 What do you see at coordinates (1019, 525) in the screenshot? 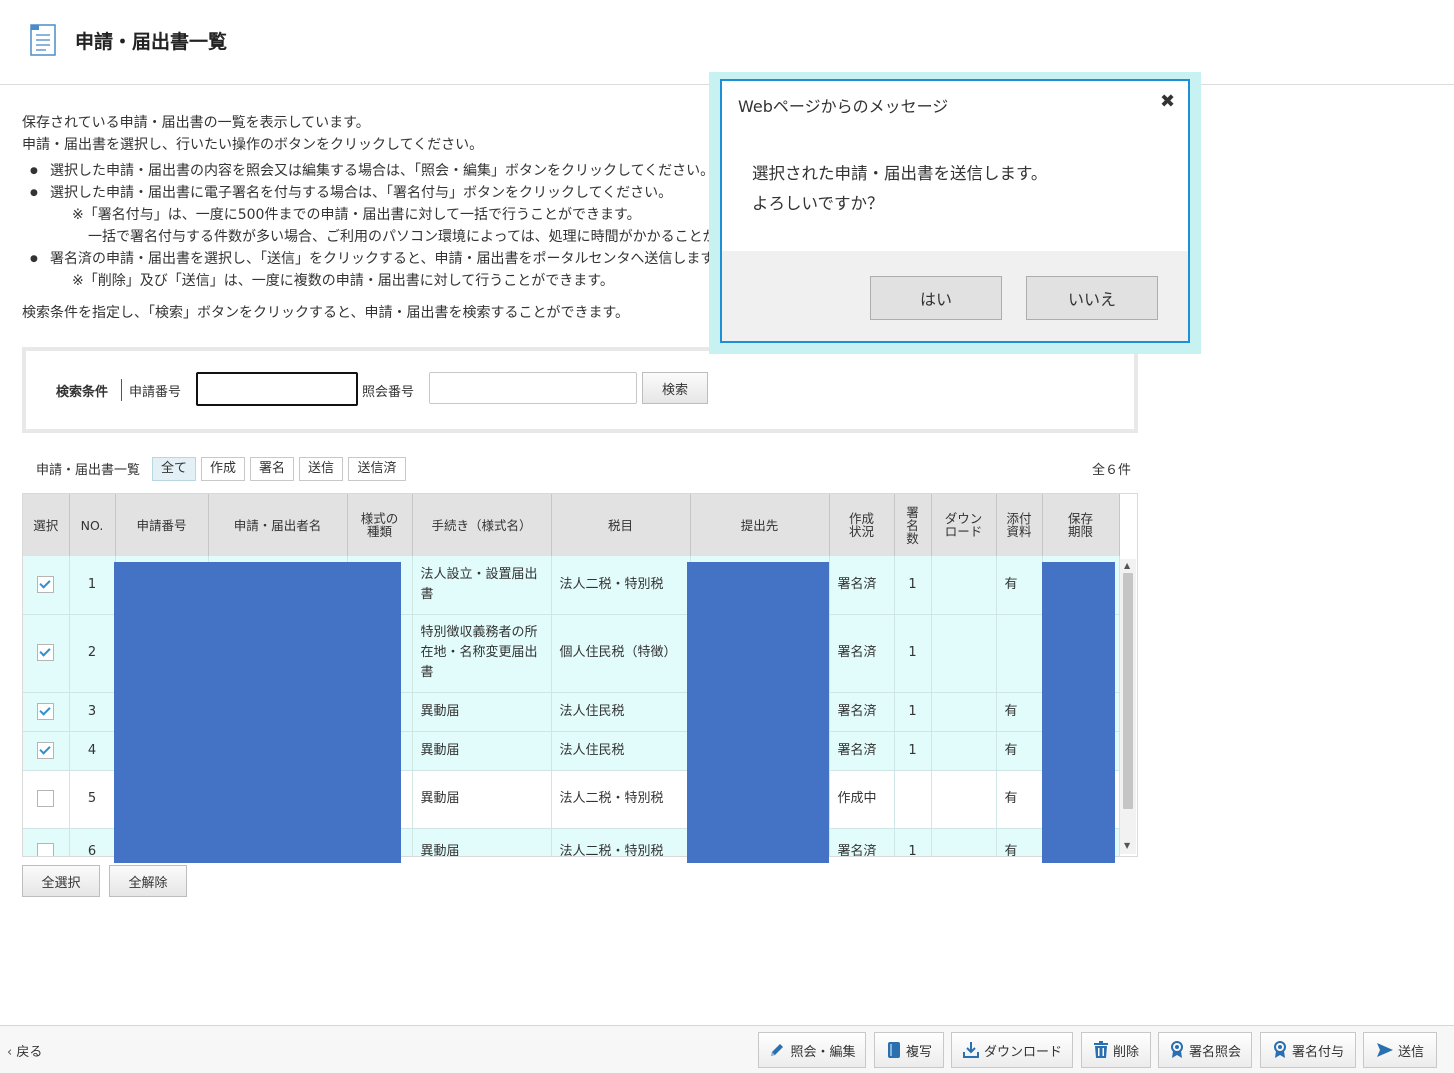
I see `column-header-attachment: 添付 資料` at bounding box center [1019, 525].